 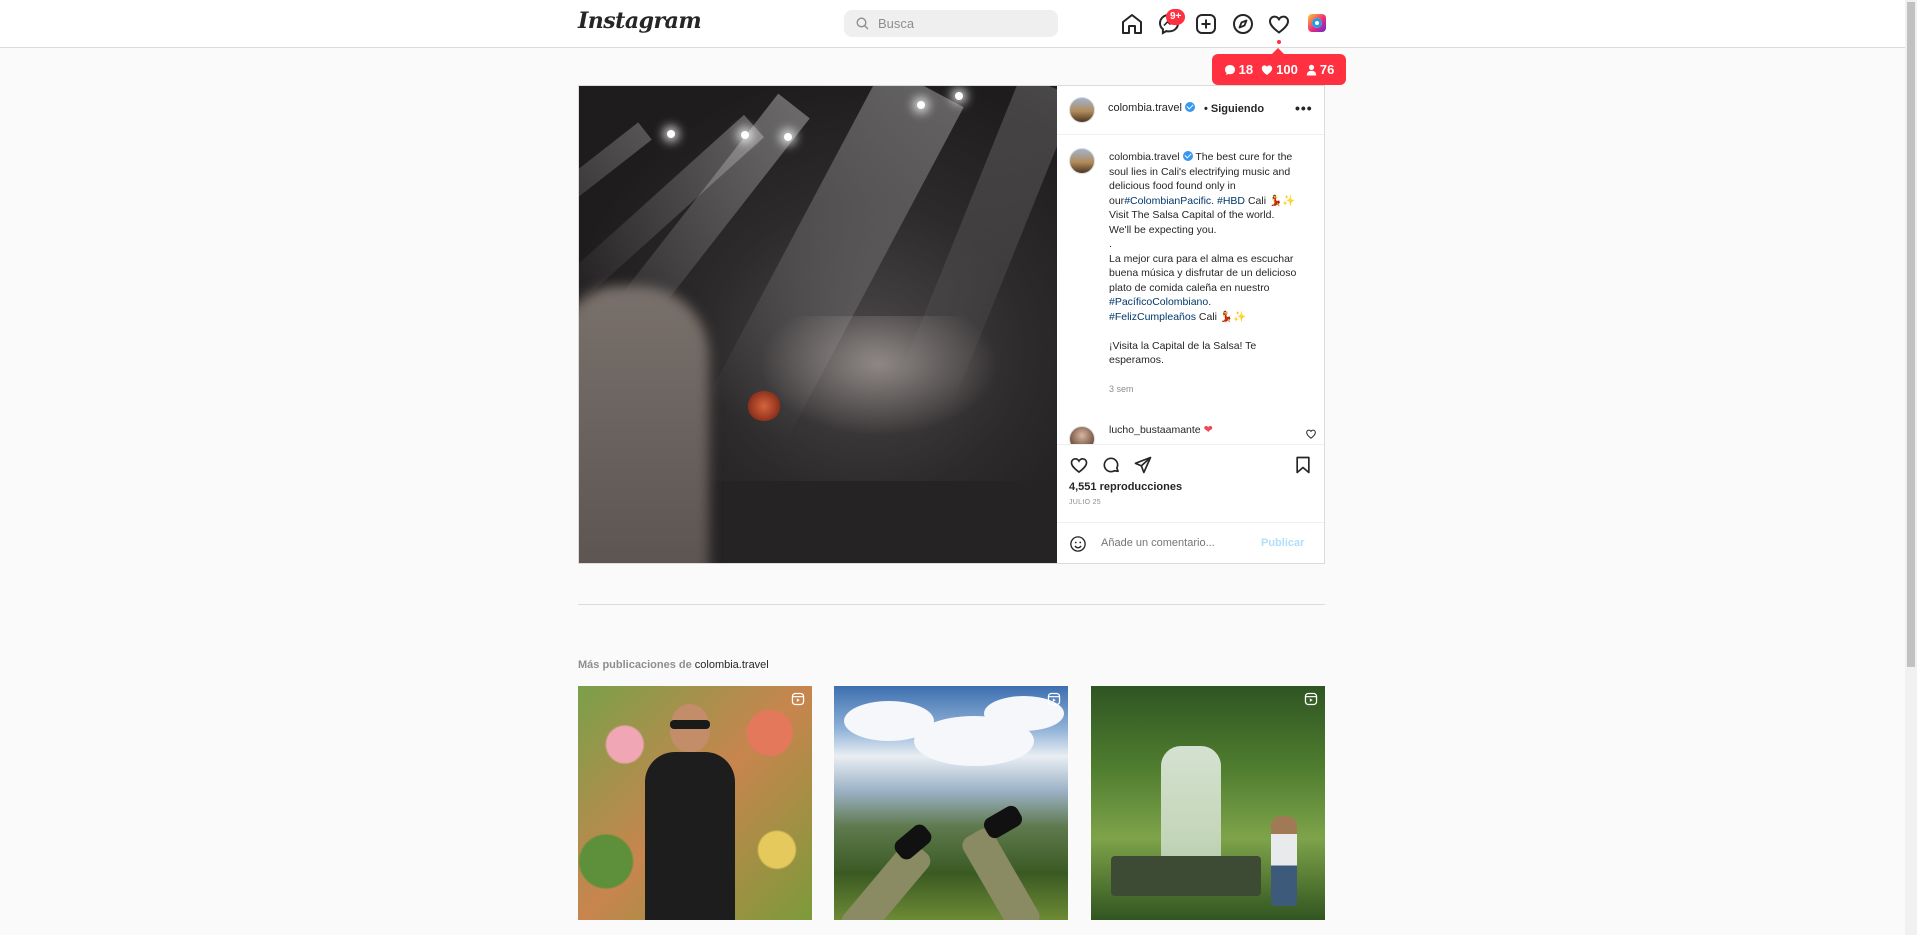 I want to click on post-actions, so click(x=1190, y=463).